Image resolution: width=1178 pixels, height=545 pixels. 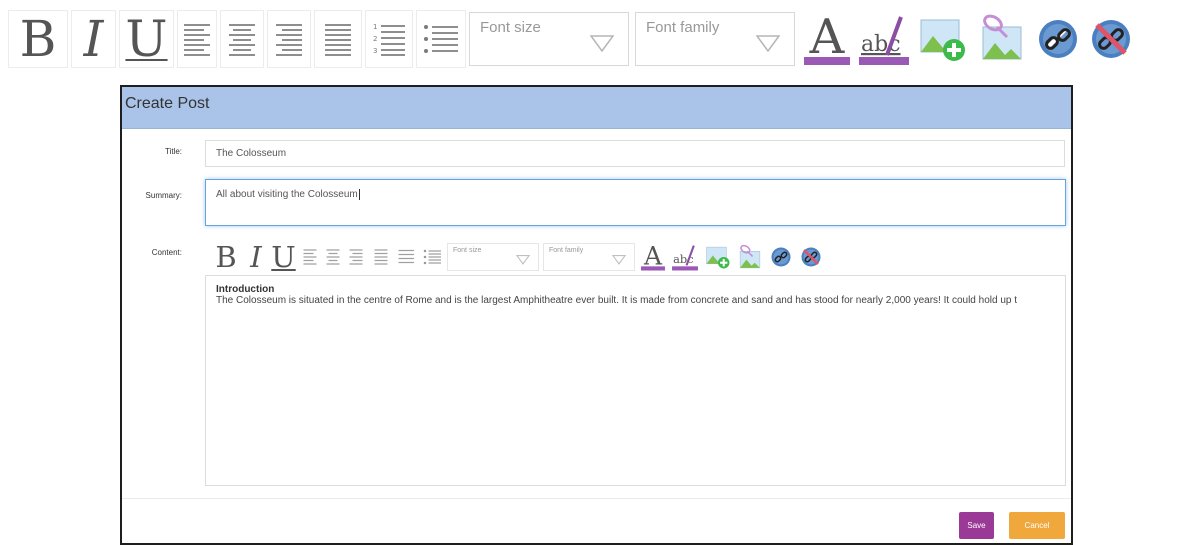 What do you see at coordinates (375, 51) in the screenshot?
I see `svg-text: 3` at bounding box center [375, 51].